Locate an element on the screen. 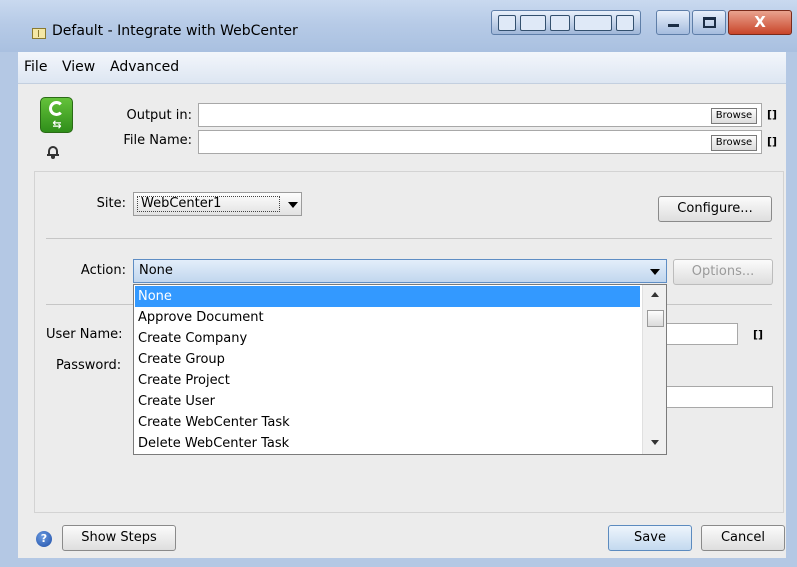  scroll-thumb is located at coordinates (655, 318).